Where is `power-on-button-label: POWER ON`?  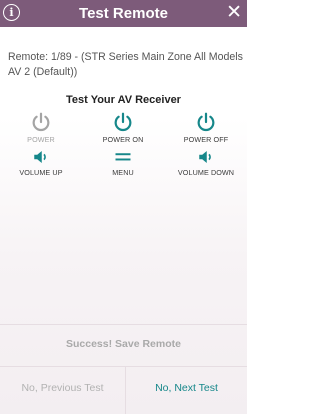 power-on-button-label: POWER ON is located at coordinates (123, 139).